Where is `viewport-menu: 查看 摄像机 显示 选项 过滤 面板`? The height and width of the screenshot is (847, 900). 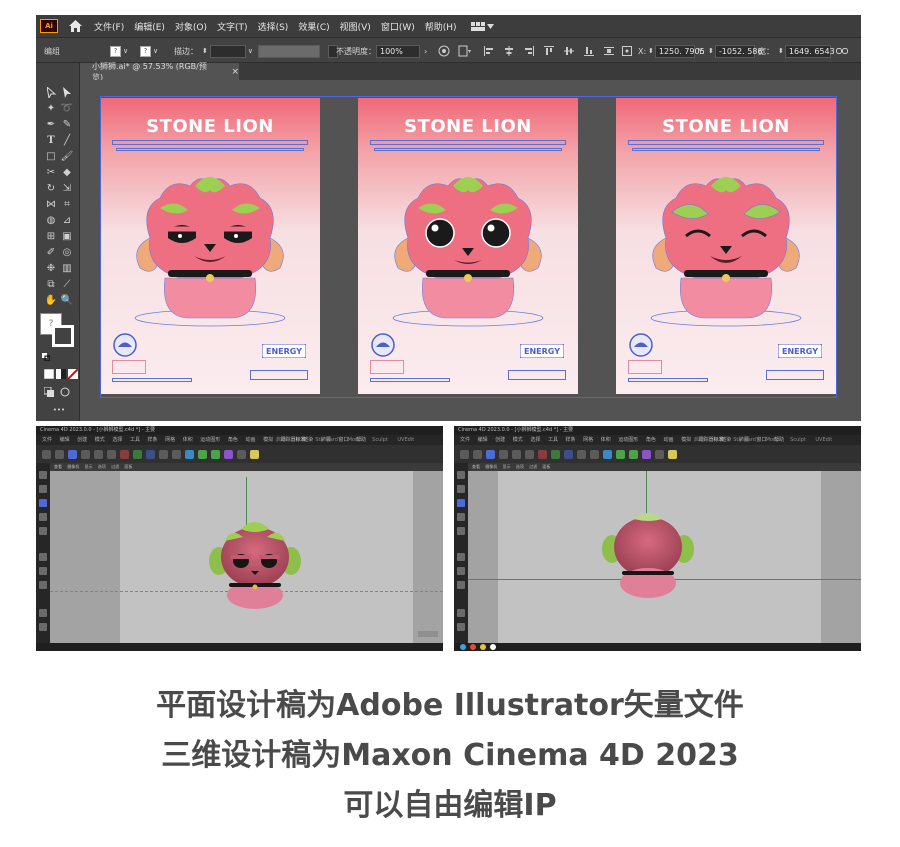
viewport-menu: 查看 摄像机 显示 选项 过滤 面板 is located at coordinates (664, 467).